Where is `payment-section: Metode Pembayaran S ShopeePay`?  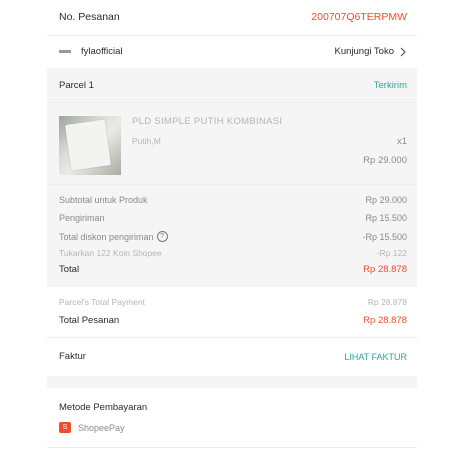
payment-section: Metode Pembayaran S ShopeePay is located at coordinates (232, 418).